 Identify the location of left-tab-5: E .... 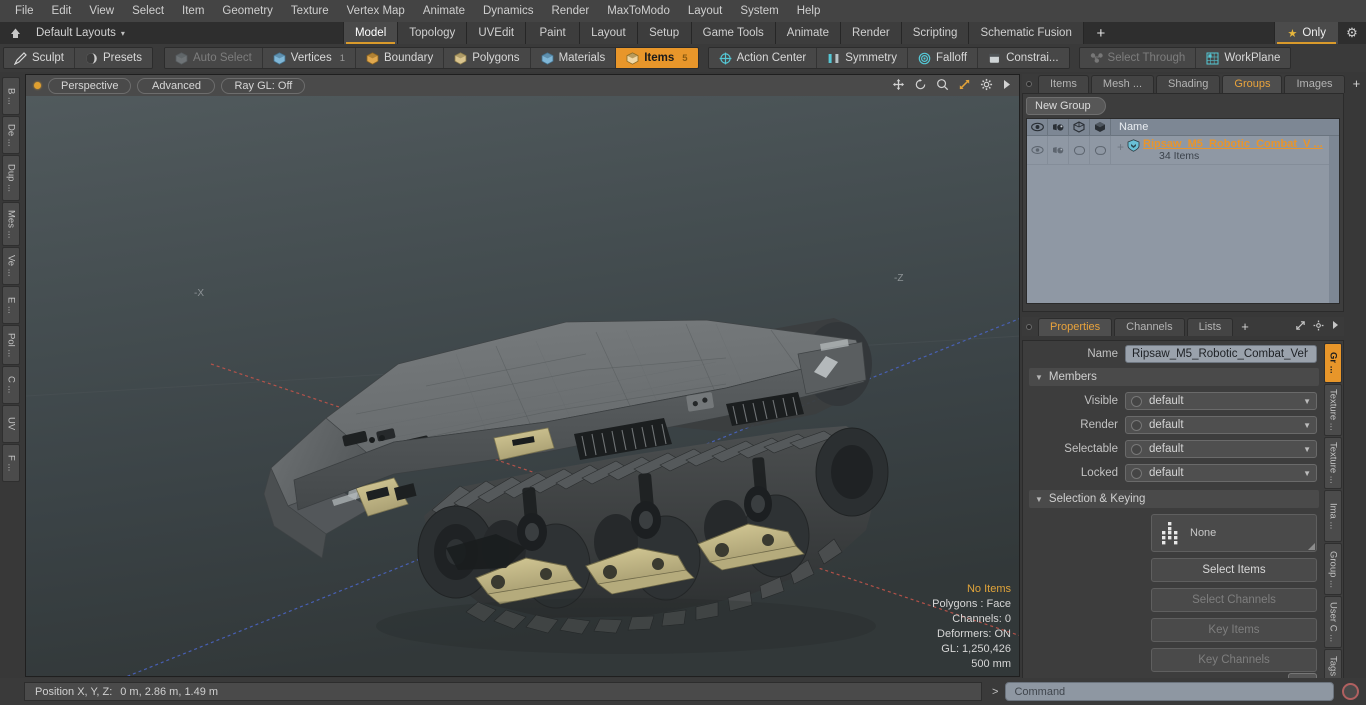
(11, 305).